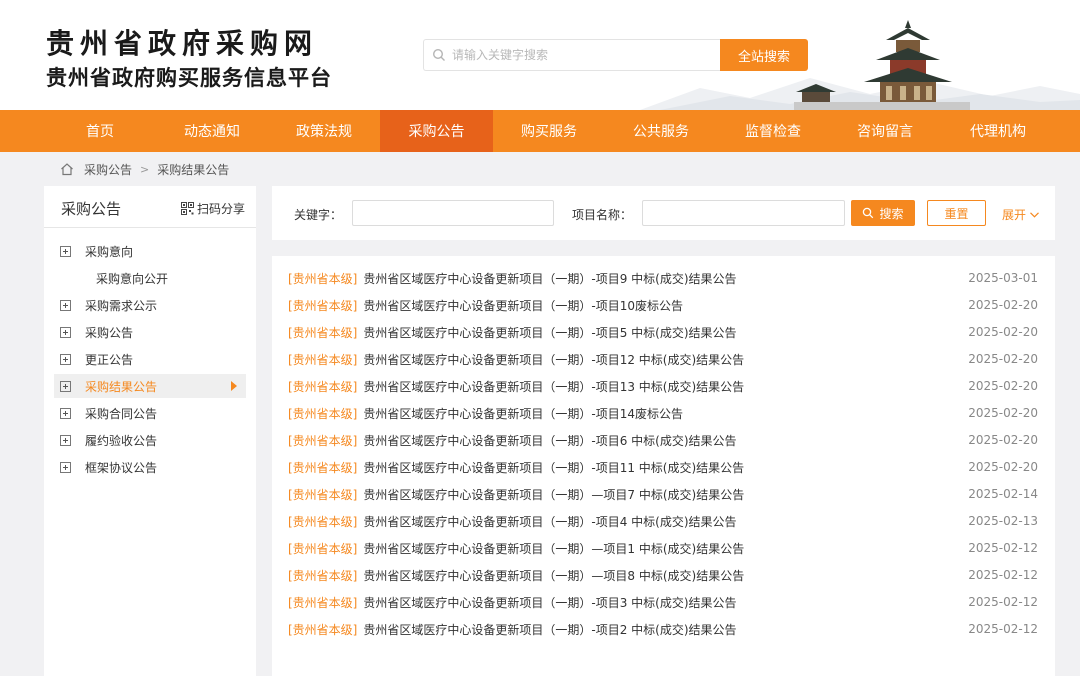 The image size is (1080, 676). What do you see at coordinates (998, 131) in the screenshot?
I see `nav-item-agency: 代理机构` at bounding box center [998, 131].